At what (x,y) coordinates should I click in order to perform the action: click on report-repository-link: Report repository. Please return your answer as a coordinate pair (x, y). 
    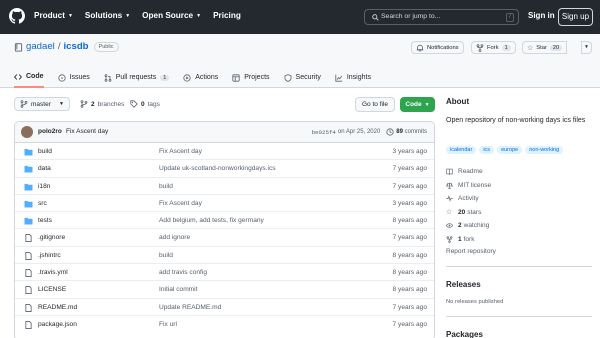
    Looking at the image, I should click on (471, 251).